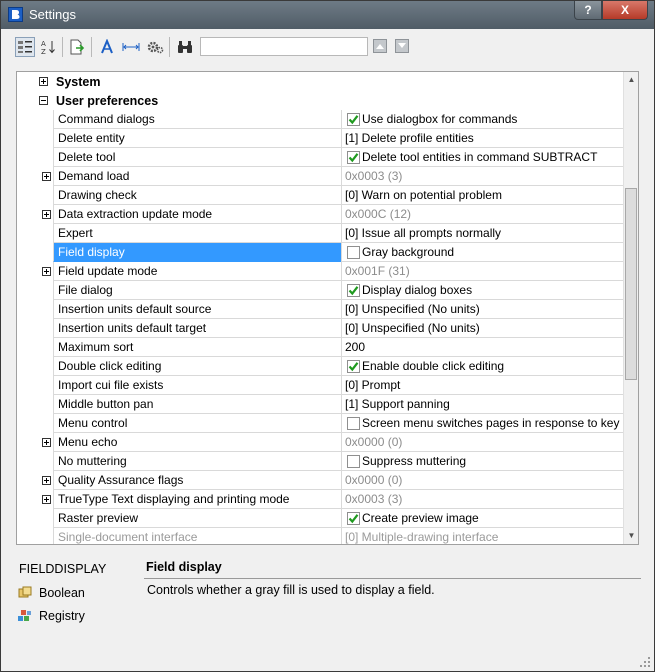 This screenshot has width=655, height=672. I want to click on alphabetical-sort-icon: AZ, so click(48, 47).